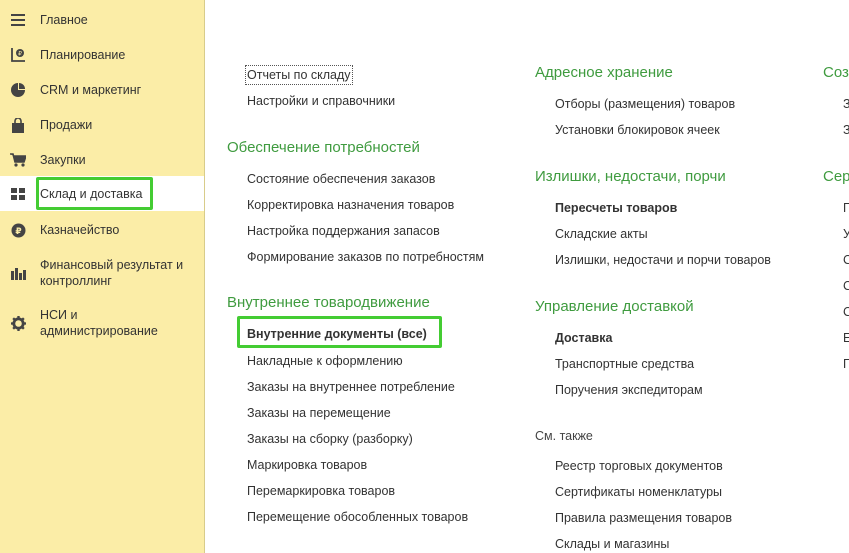  I want to click on section-title-address-storage: Адресное хранение, so click(604, 72).